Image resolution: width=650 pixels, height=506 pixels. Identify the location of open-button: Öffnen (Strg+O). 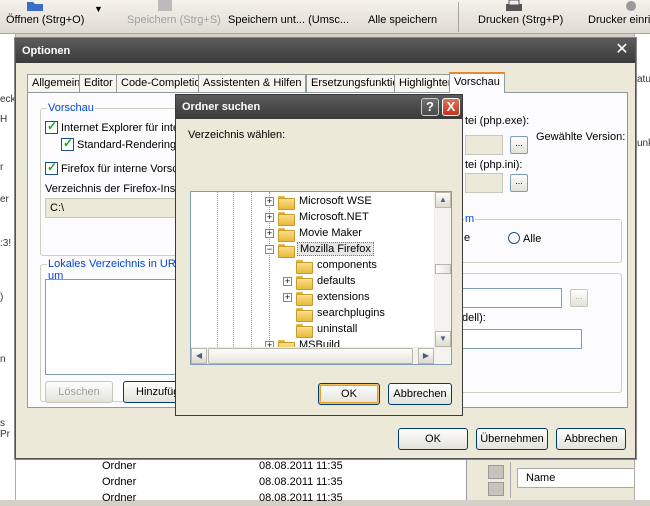
(45, 20).